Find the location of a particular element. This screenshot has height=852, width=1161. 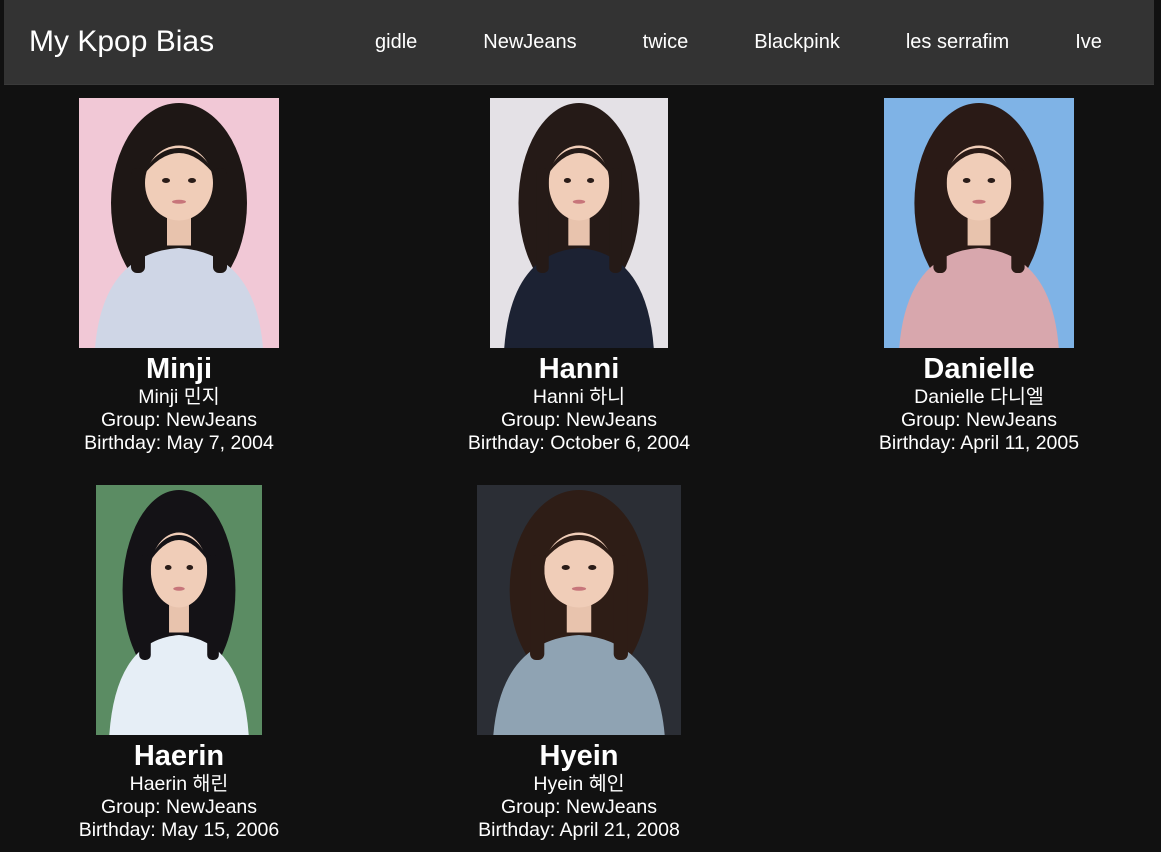

member-native-name: Haerin 해린 is located at coordinates (179, 784).